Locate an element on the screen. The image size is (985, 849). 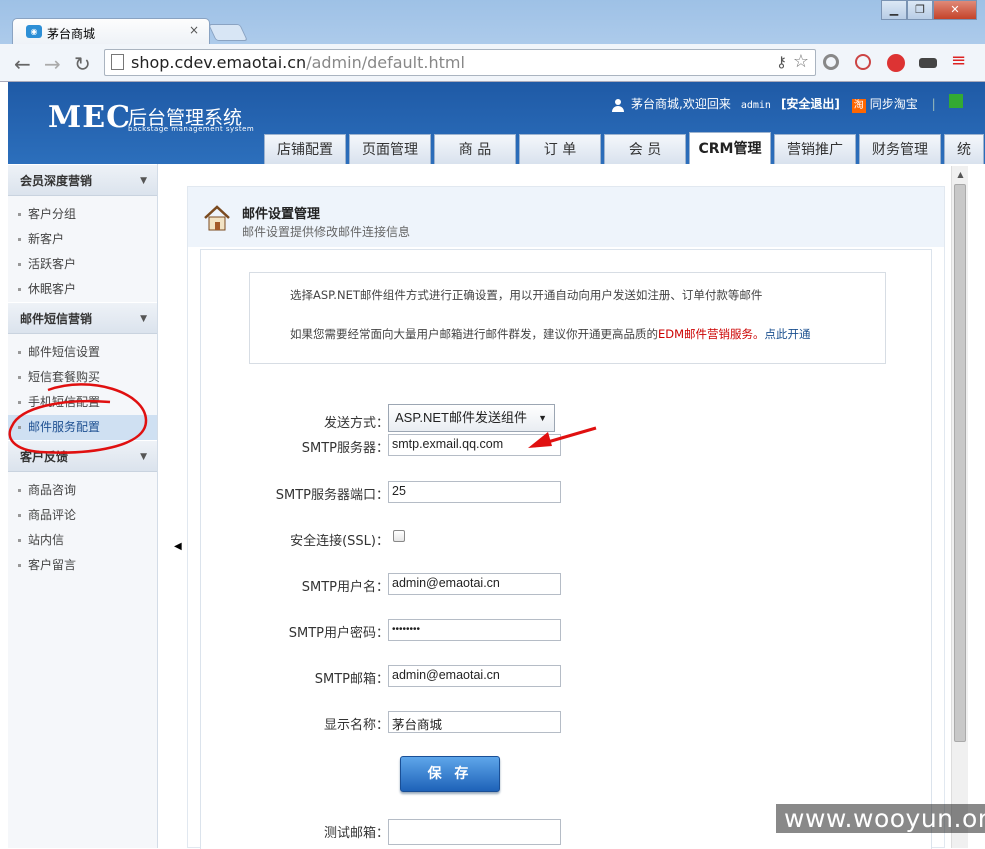
house-icon is located at coordinates (217, 218).